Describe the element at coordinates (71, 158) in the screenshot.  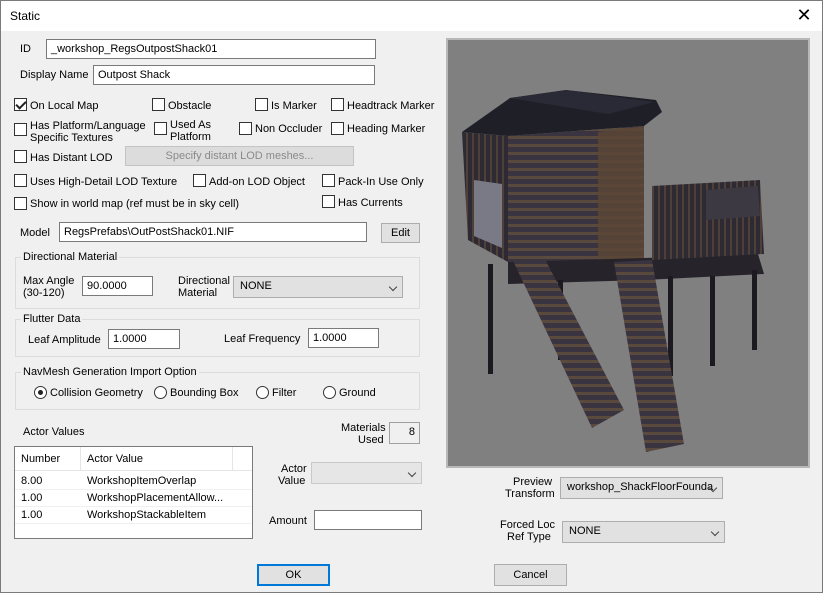
I see `distant-lod-label: Has Distant LOD` at that location.